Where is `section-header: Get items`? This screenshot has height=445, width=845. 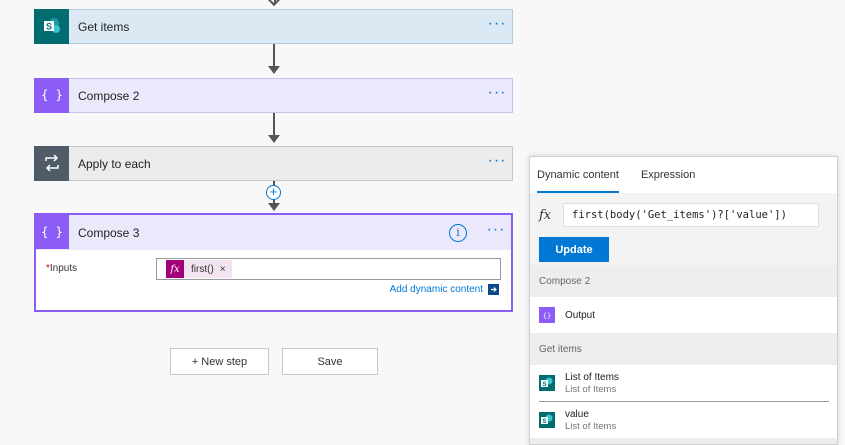 section-header: Get items is located at coordinates (683, 349).